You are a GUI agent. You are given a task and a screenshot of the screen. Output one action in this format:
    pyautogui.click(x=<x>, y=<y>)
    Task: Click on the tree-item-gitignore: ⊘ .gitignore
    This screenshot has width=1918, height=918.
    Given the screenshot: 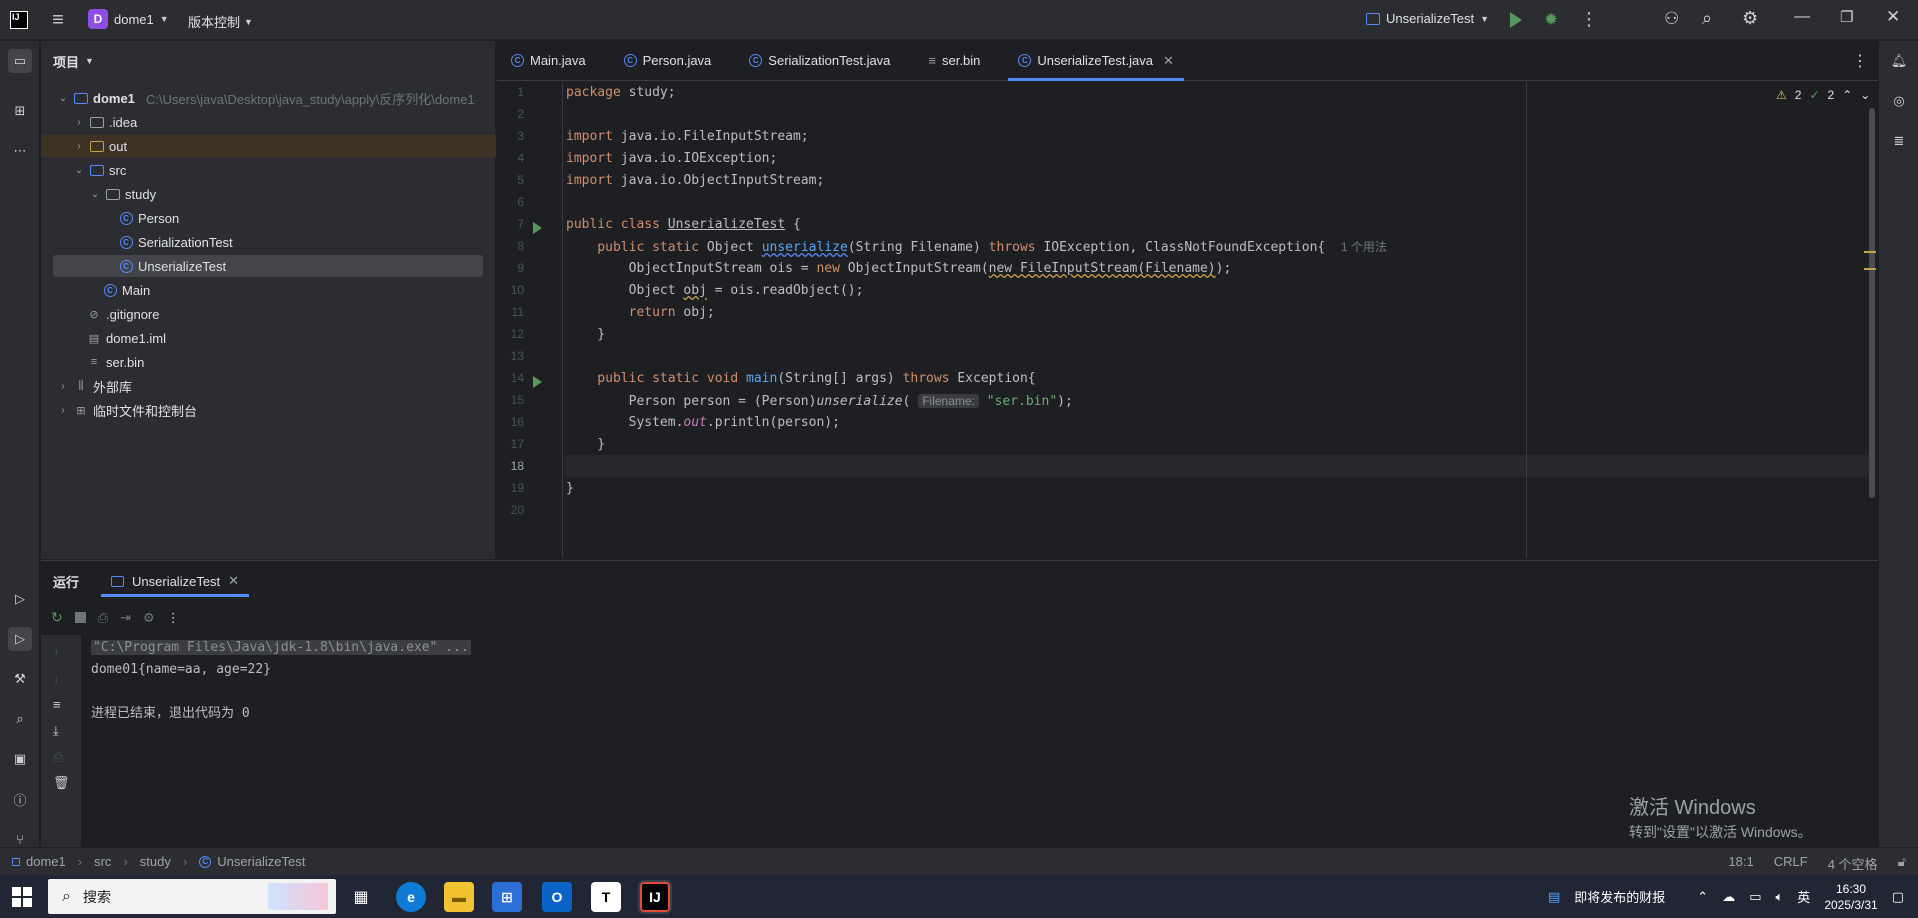 What is the action you would take?
    pyautogui.click(x=268, y=314)
    